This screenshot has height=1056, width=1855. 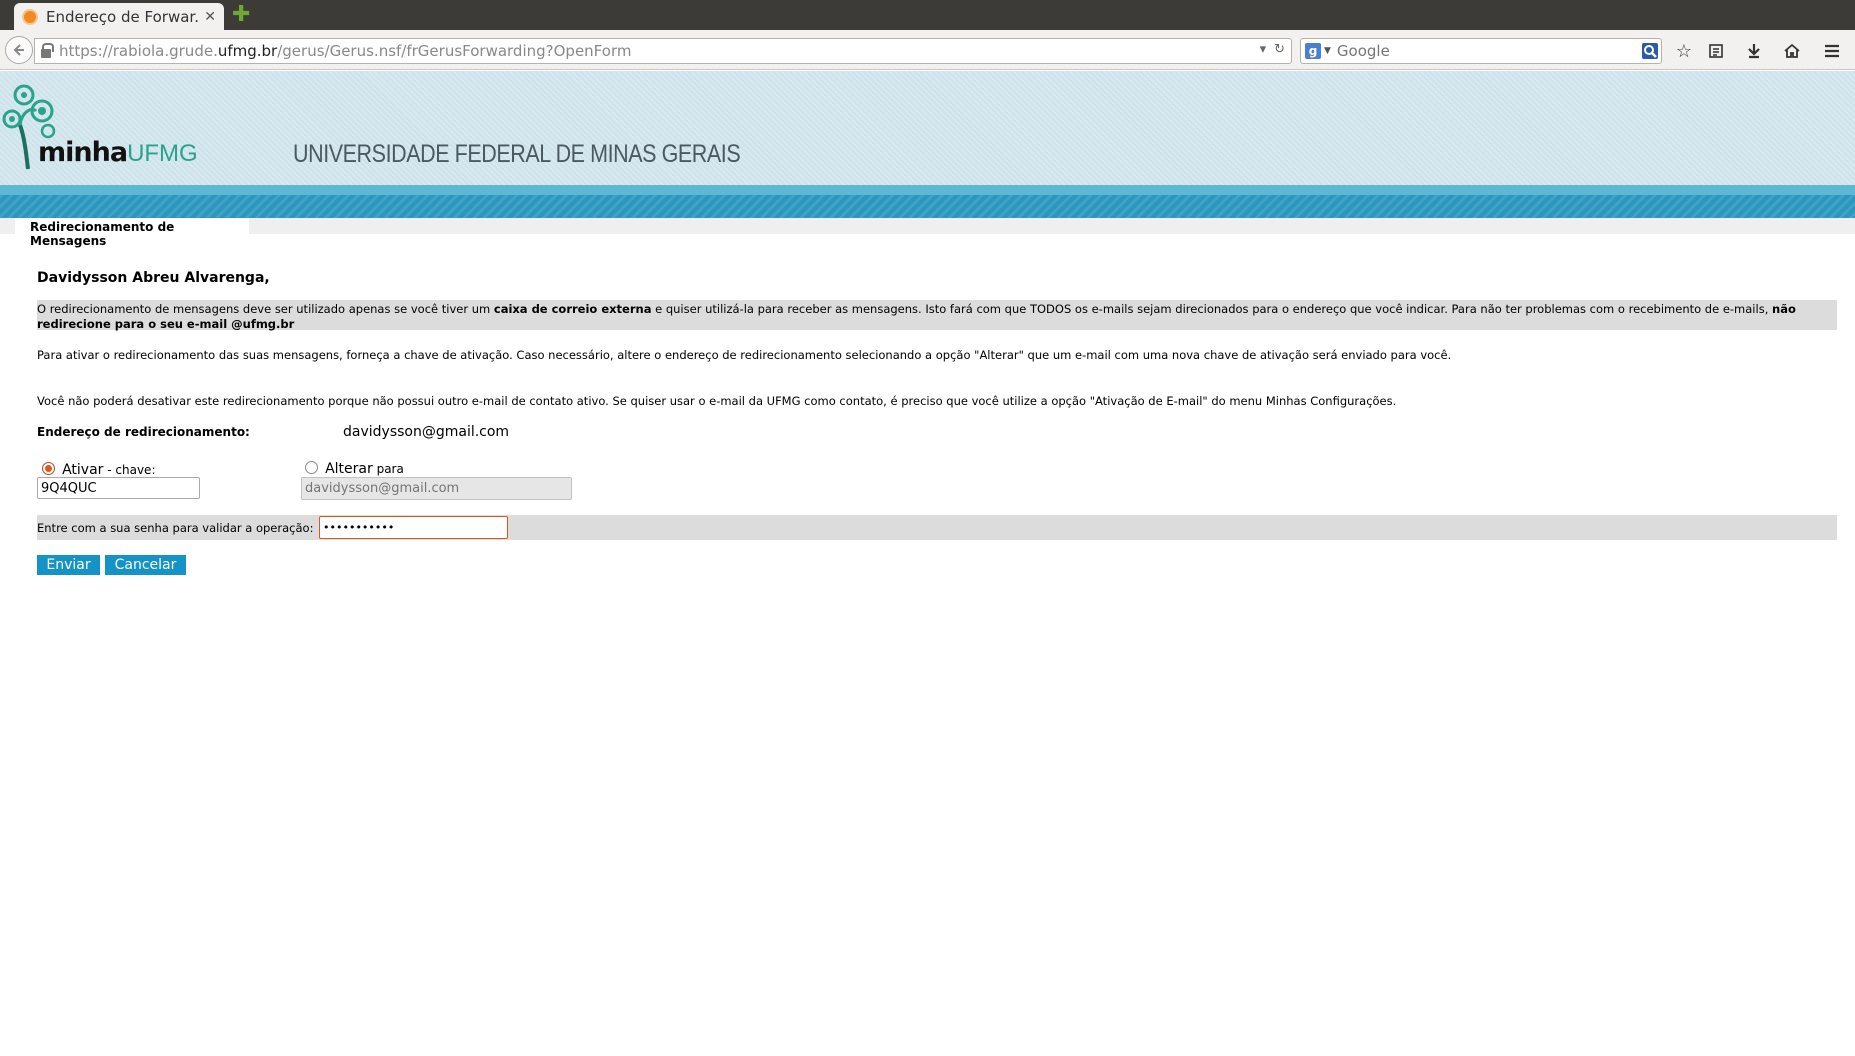 What do you see at coordinates (517, 154) in the screenshot?
I see `university-name: UNIVERSIDADE FEDERAL DE MINAS GERAIS` at bounding box center [517, 154].